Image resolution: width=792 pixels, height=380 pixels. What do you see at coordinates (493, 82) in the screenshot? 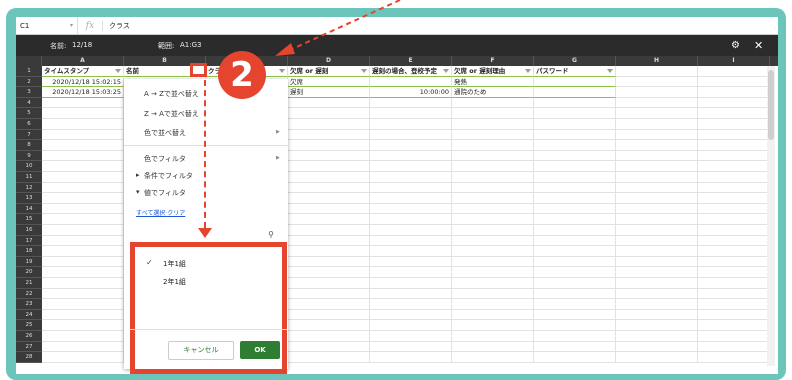
I see `table-cell: 発熱` at bounding box center [493, 82].